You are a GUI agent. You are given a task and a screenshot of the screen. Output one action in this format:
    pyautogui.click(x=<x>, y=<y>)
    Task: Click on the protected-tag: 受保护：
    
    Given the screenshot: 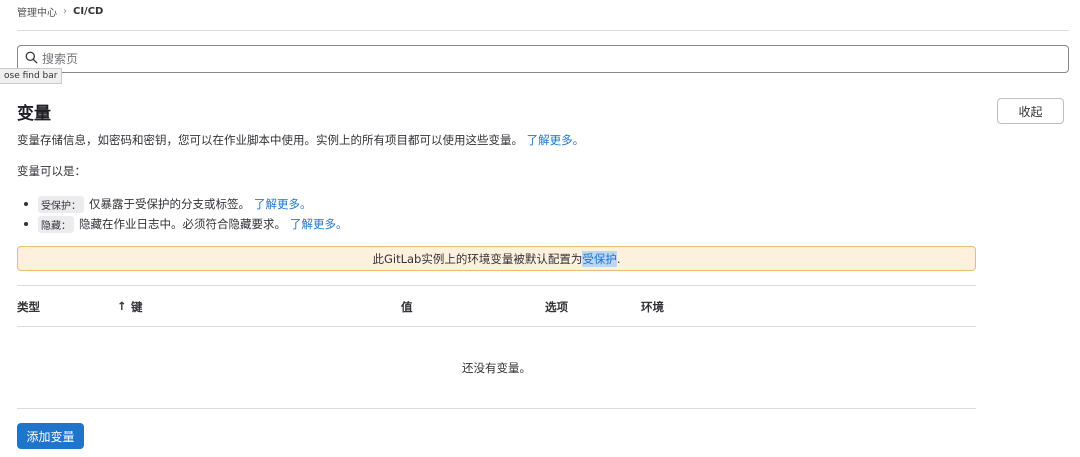 What is the action you would take?
    pyautogui.click(x=61, y=204)
    